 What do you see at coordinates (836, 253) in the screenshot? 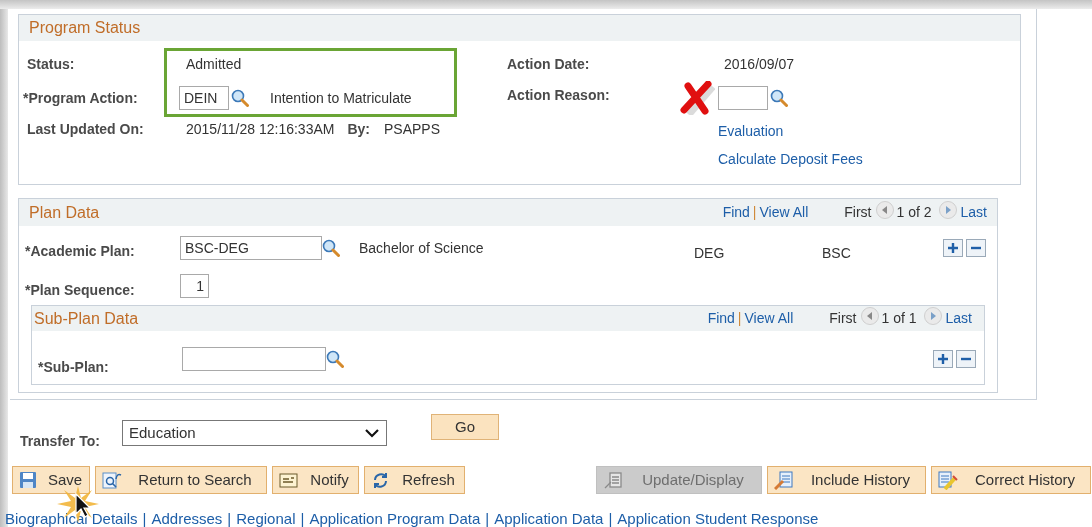
I see `field-value: BSC` at bounding box center [836, 253].